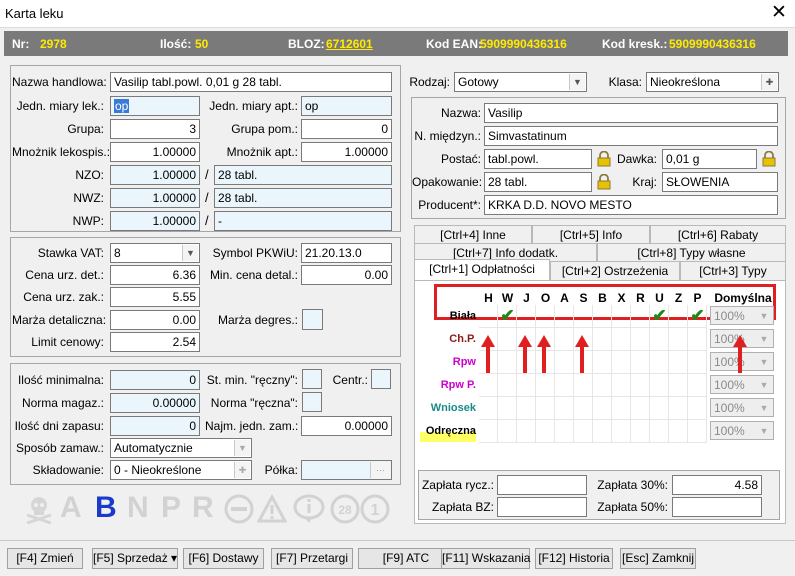  I want to click on tab-ostrzezenia: [Ctrl+2] Ostrzeżenia, so click(615, 270).